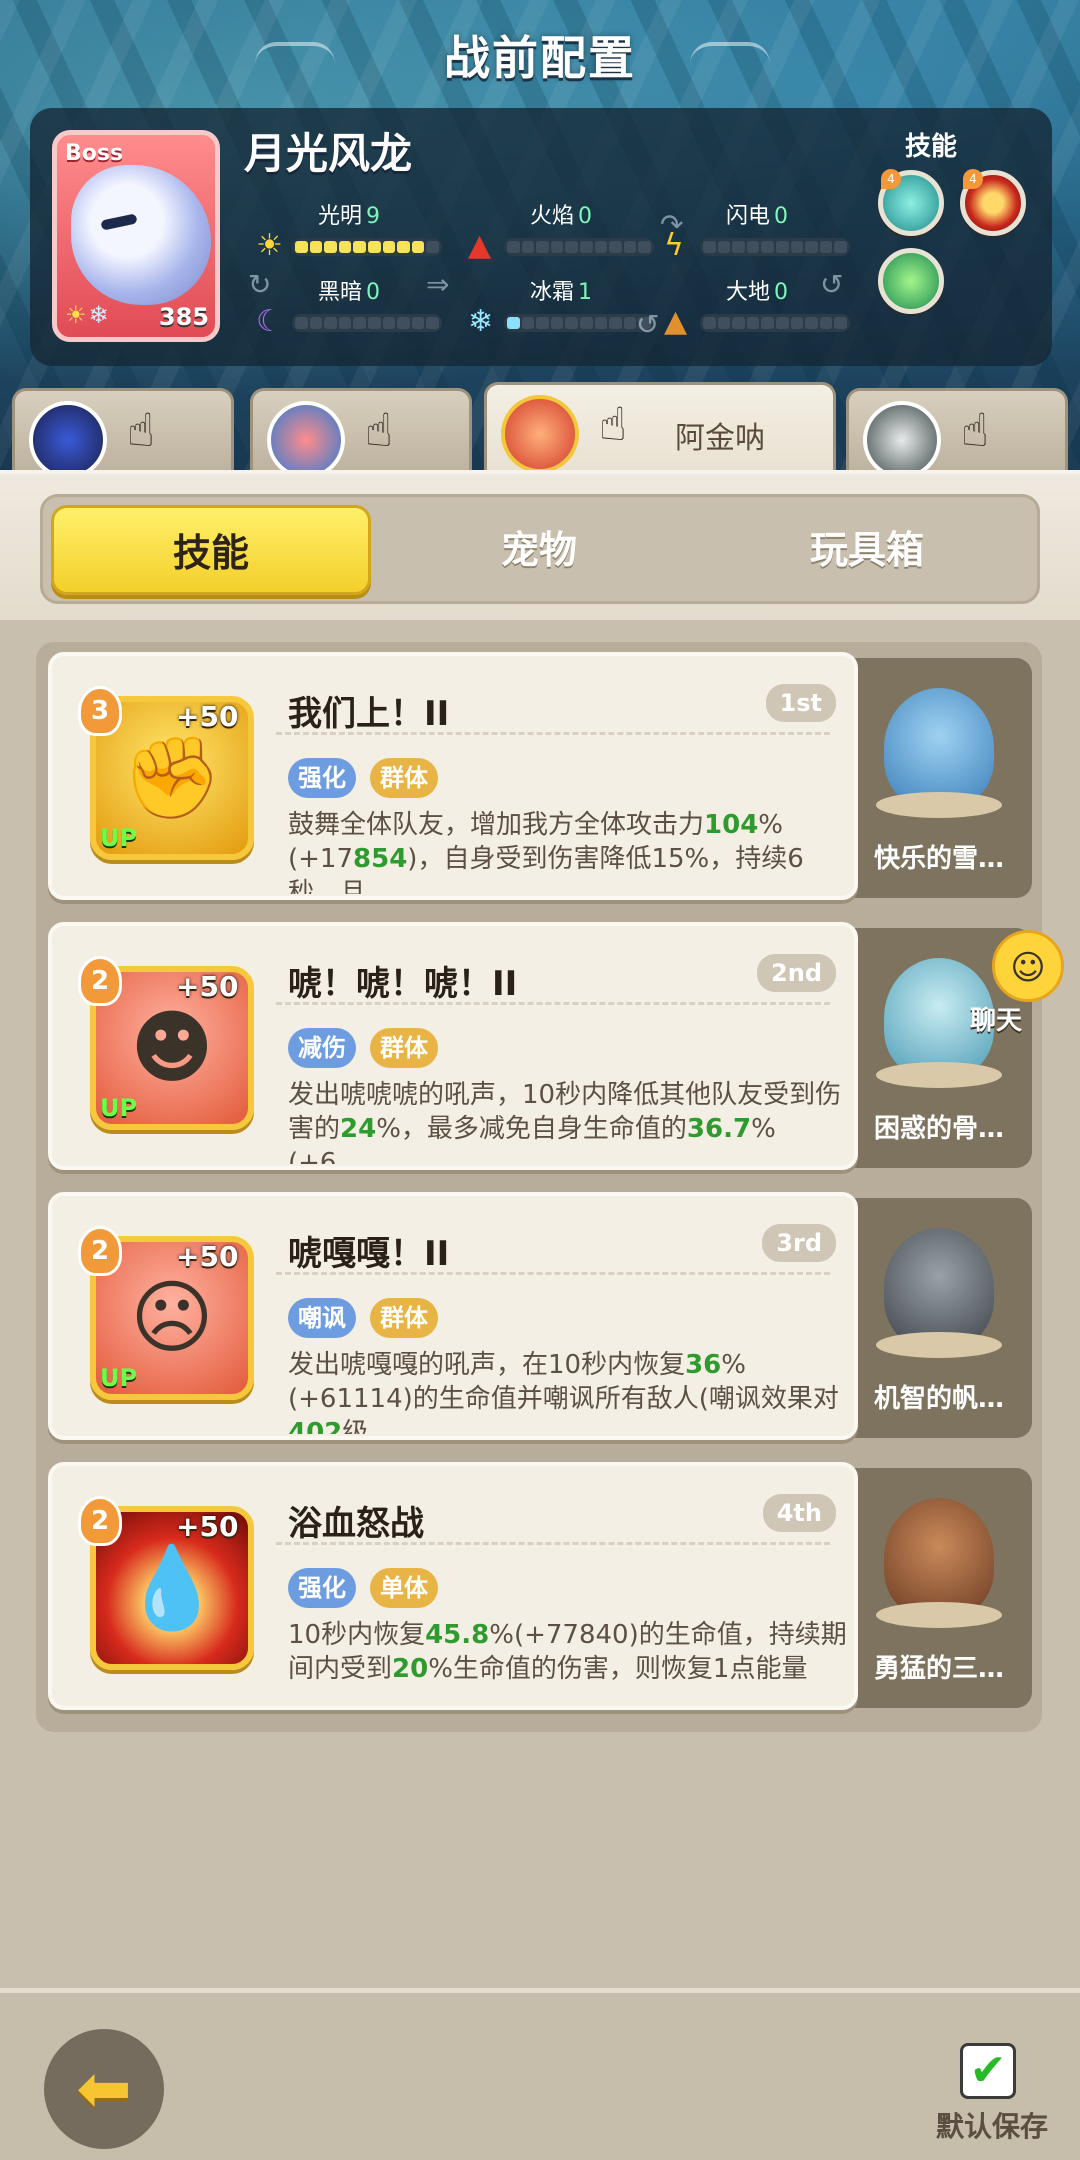  I want to click on tab-skills: 技能, so click(211, 550).